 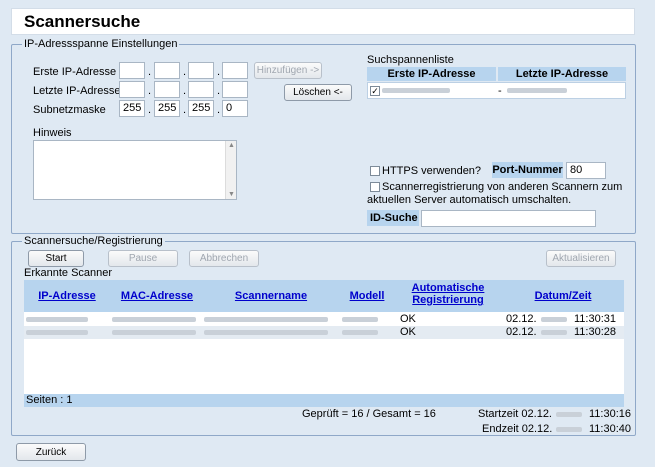 I want to click on col-auto-registration: Automatische Registrierung, so click(x=448, y=294).